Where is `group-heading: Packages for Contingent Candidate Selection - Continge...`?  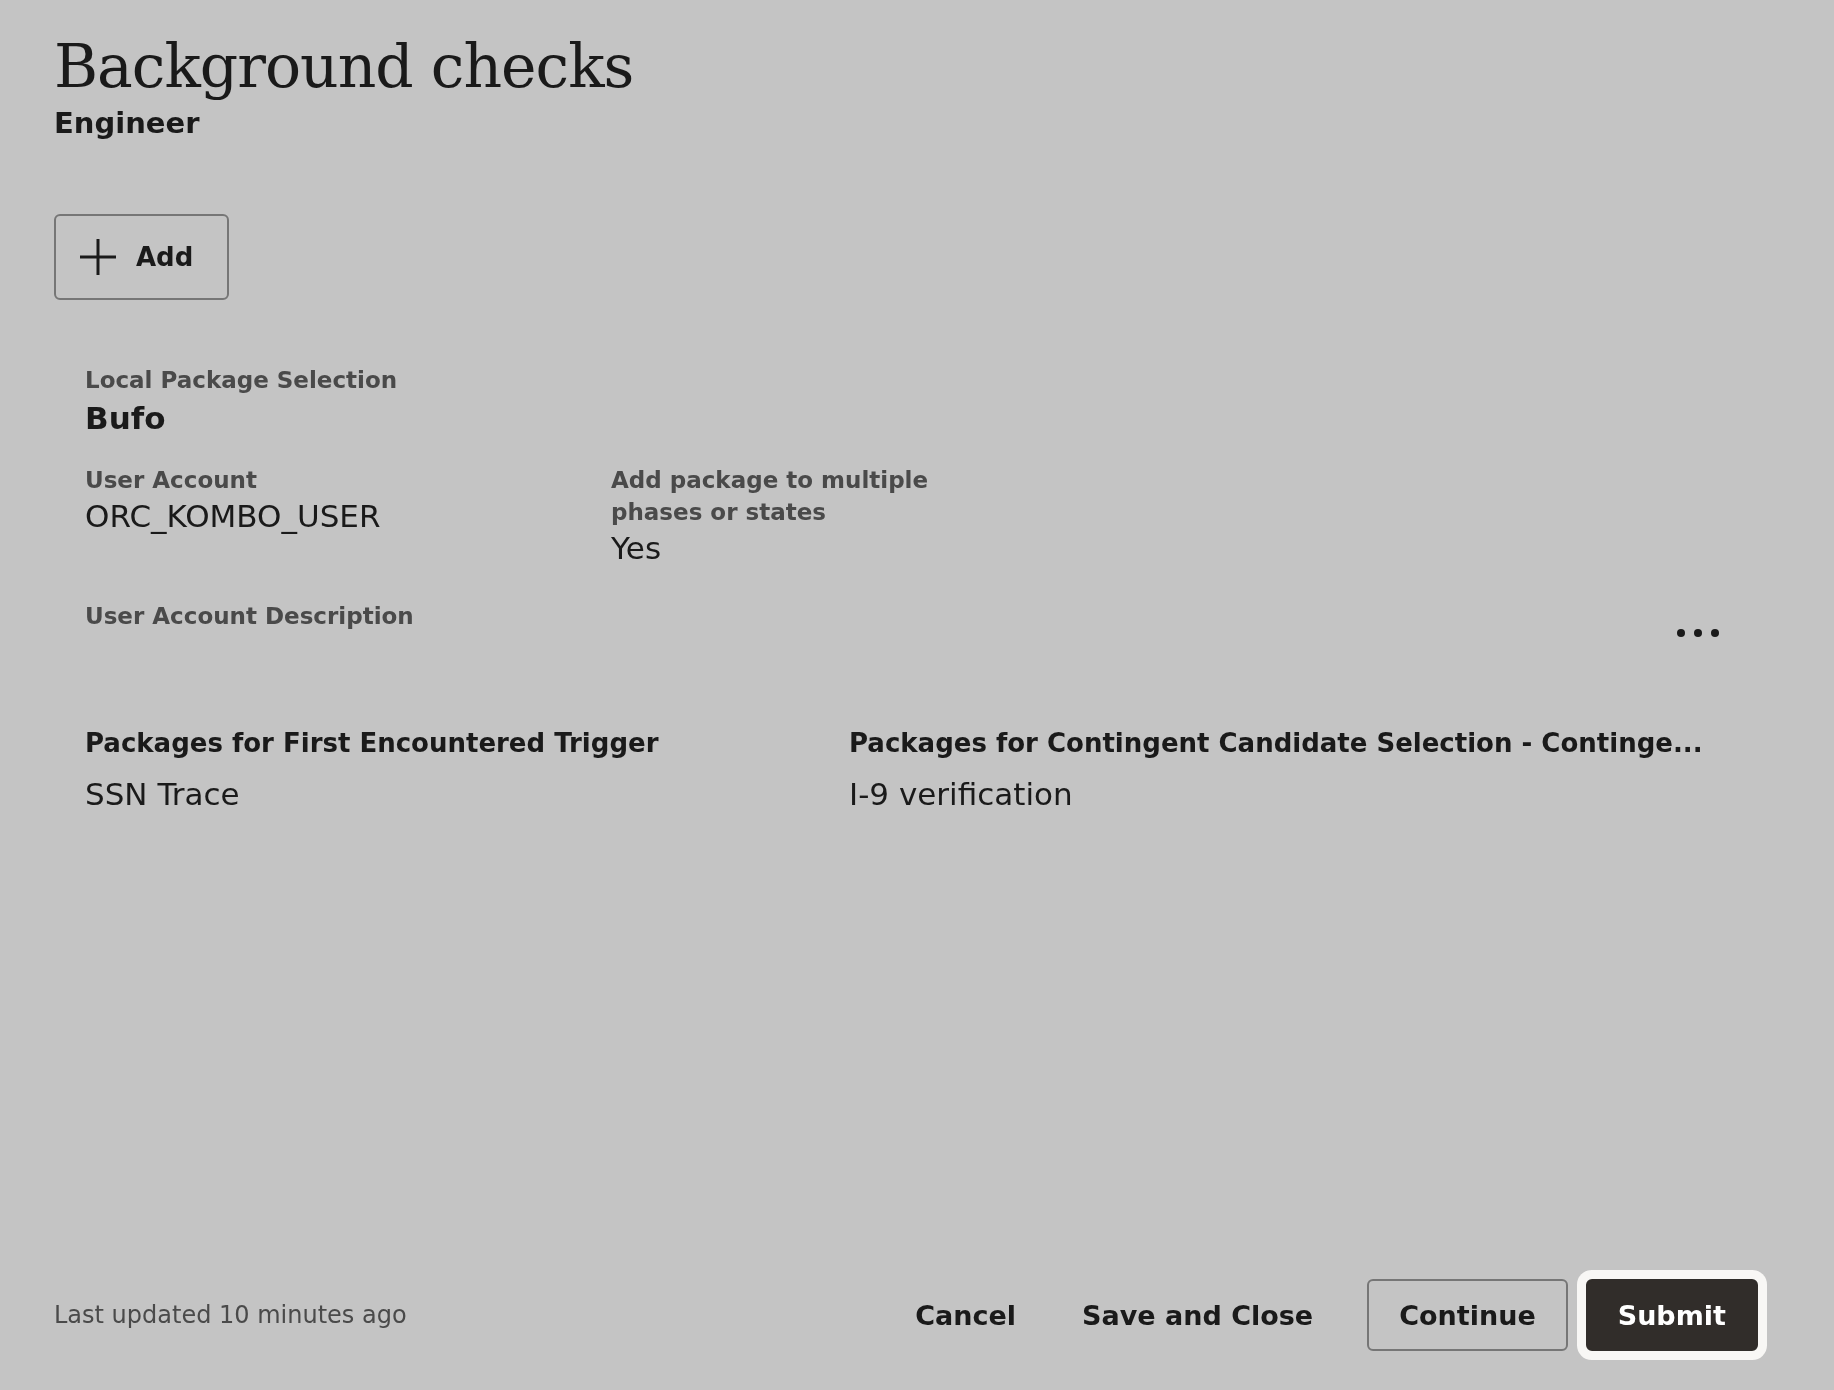 group-heading: Packages for Contingent Candidate Selection - Continge... is located at coordinates (1276, 743).